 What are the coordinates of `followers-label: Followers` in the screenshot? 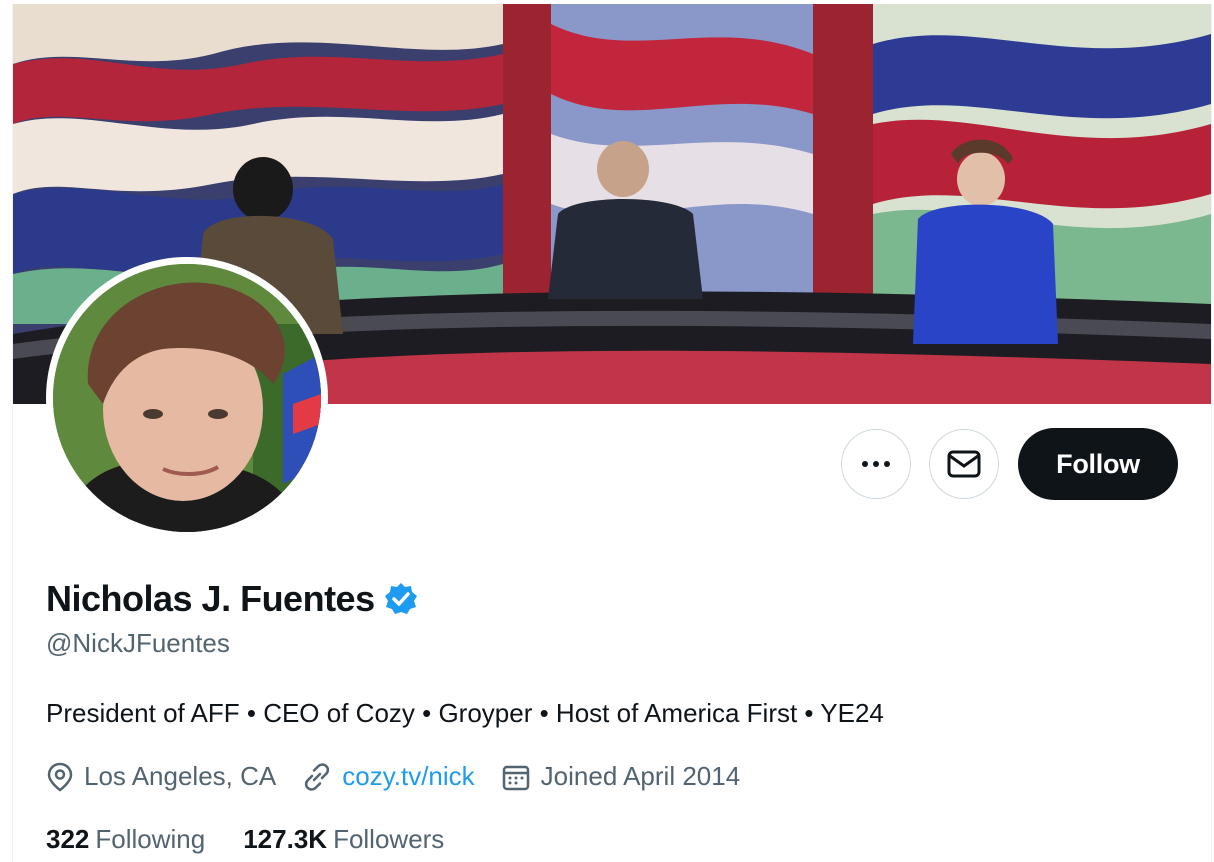 It's located at (389, 839).